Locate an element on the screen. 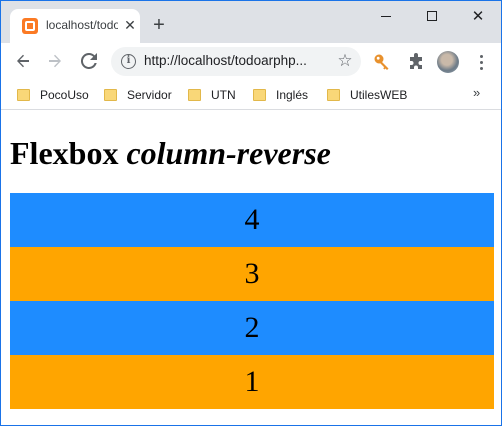  minimize-button is located at coordinates (386, 16).